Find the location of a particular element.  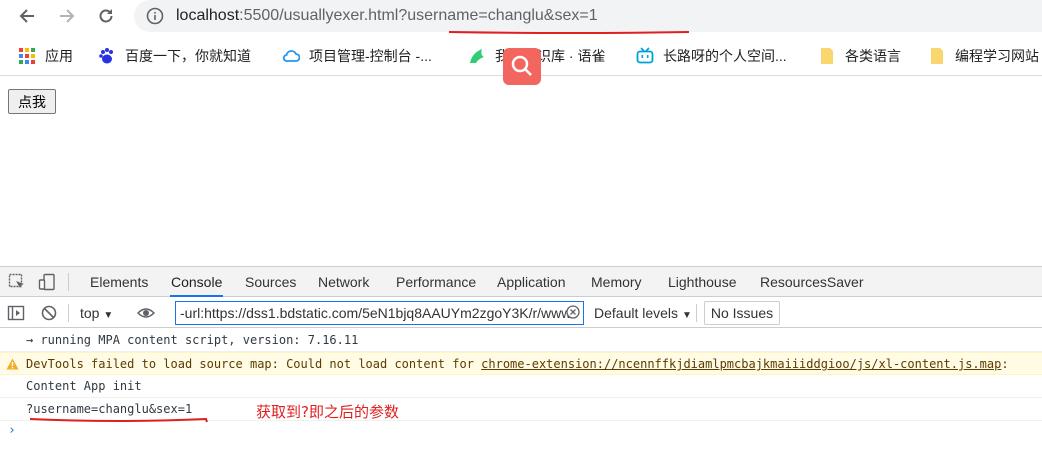

tab-network: Network is located at coordinates (343, 282).